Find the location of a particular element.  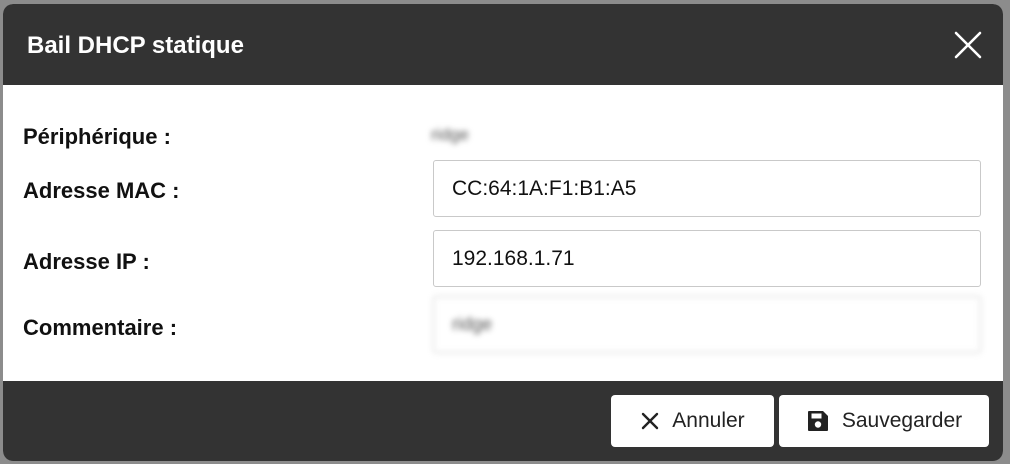

cancel-button-label: Annuler is located at coordinates (708, 420).